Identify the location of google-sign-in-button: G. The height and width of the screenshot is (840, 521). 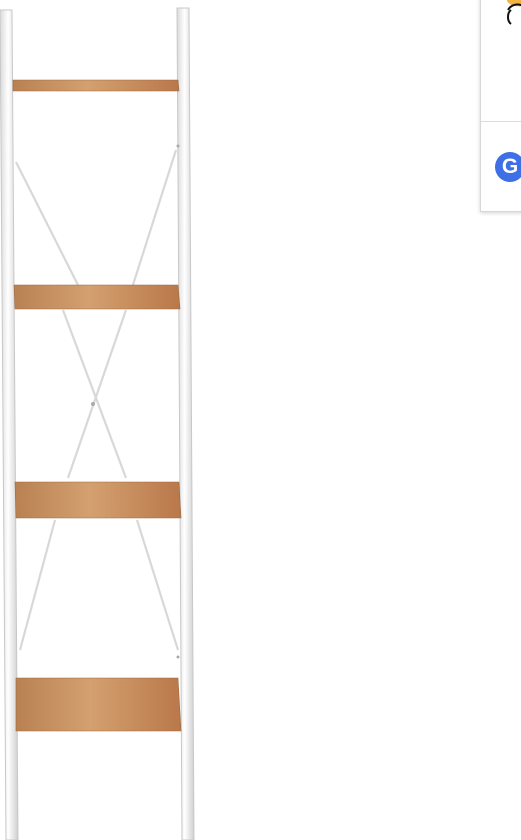
(508, 167).